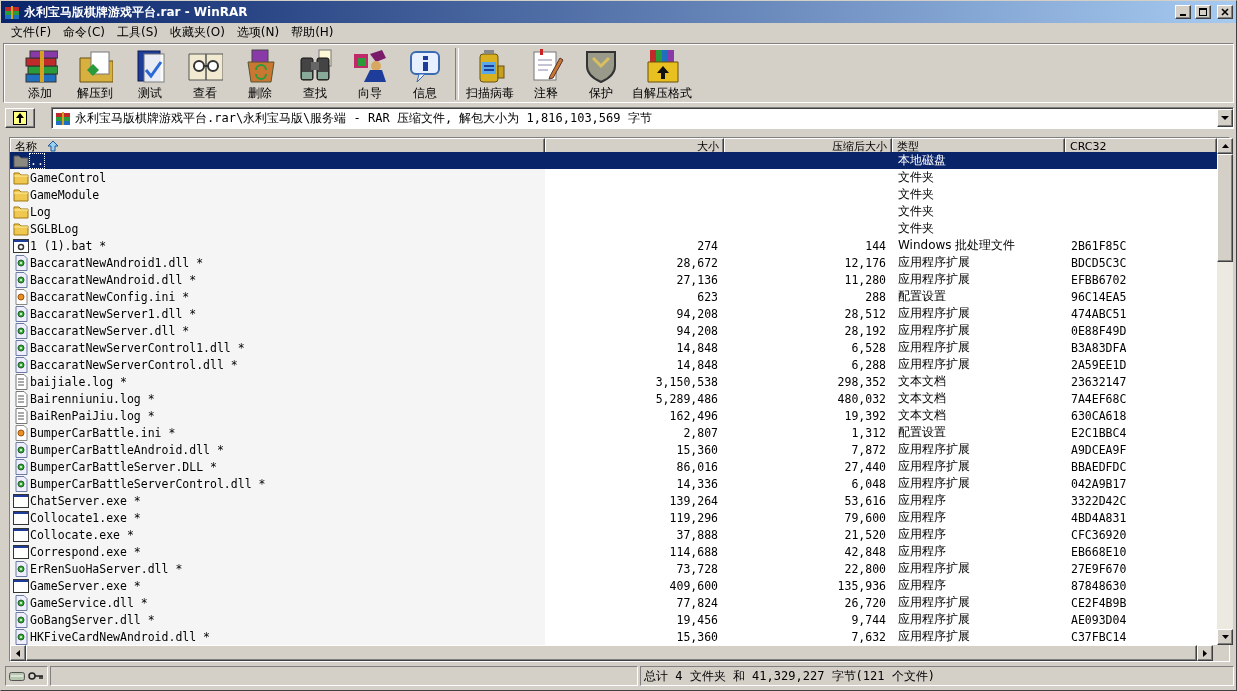 The height and width of the screenshot is (691, 1237). Describe the element at coordinates (1225, 637) in the screenshot. I see `scroll-down-button` at that location.